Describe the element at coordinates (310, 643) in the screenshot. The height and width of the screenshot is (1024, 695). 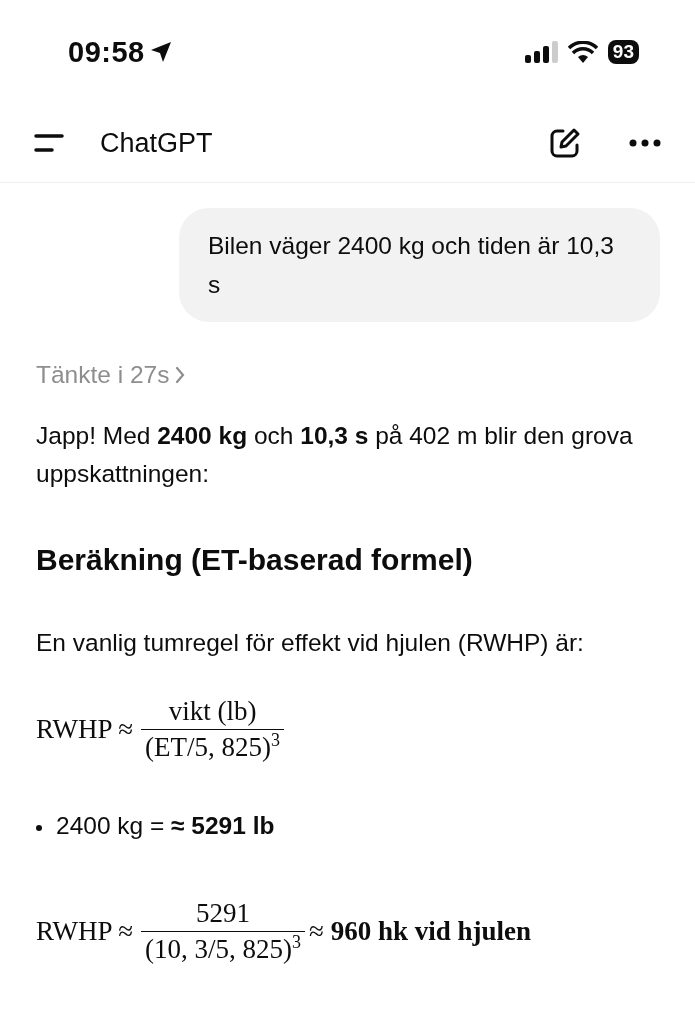
I see `paragraph: En vanlig tumregel för effekt vid hjulen (RWHP) är:` at that location.